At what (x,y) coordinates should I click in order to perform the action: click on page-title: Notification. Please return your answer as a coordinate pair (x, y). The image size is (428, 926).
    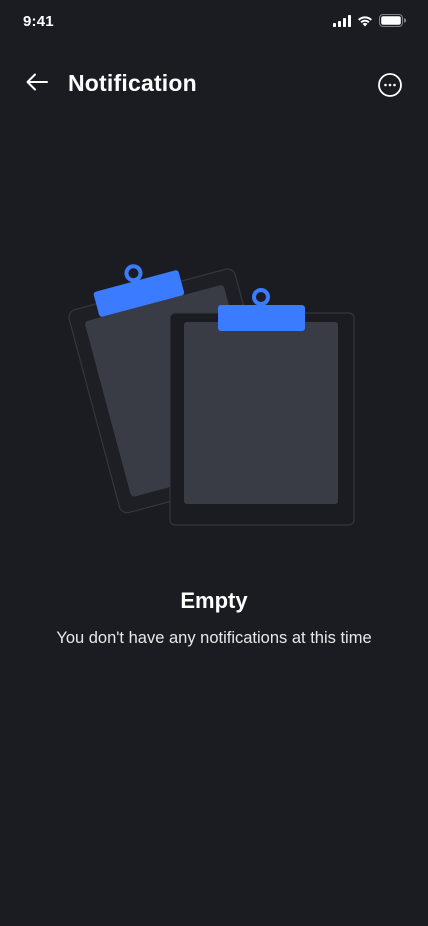
    Looking at the image, I should click on (132, 83).